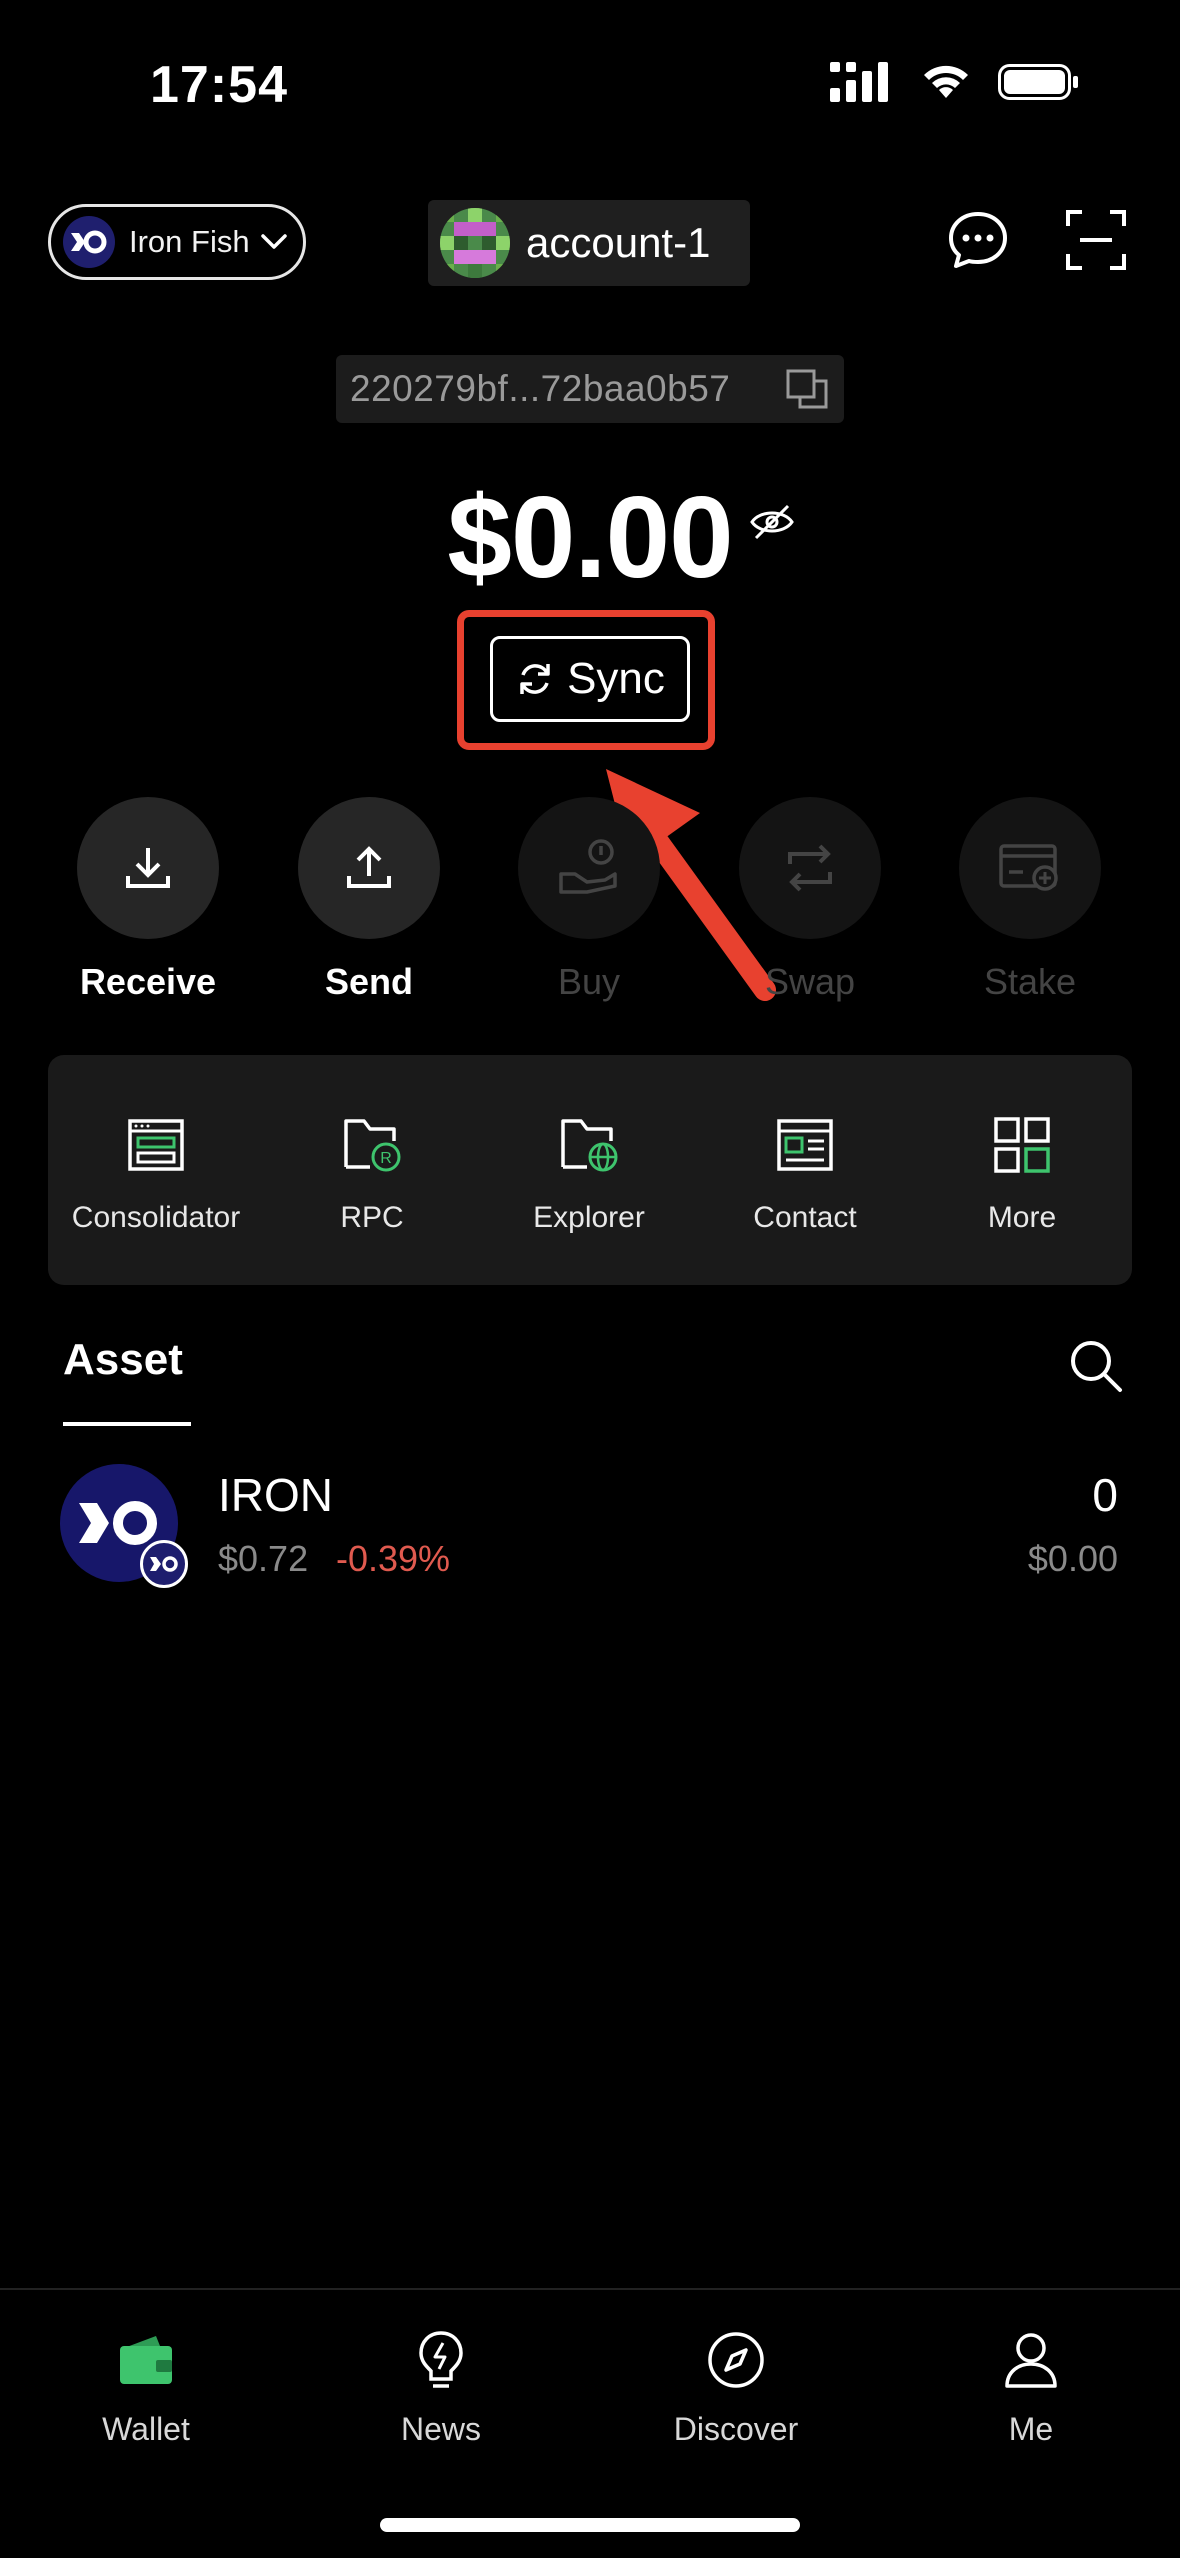  Describe the element at coordinates (146, 2429) in the screenshot. I see `nav-wallet-label: Wallet` at that location.